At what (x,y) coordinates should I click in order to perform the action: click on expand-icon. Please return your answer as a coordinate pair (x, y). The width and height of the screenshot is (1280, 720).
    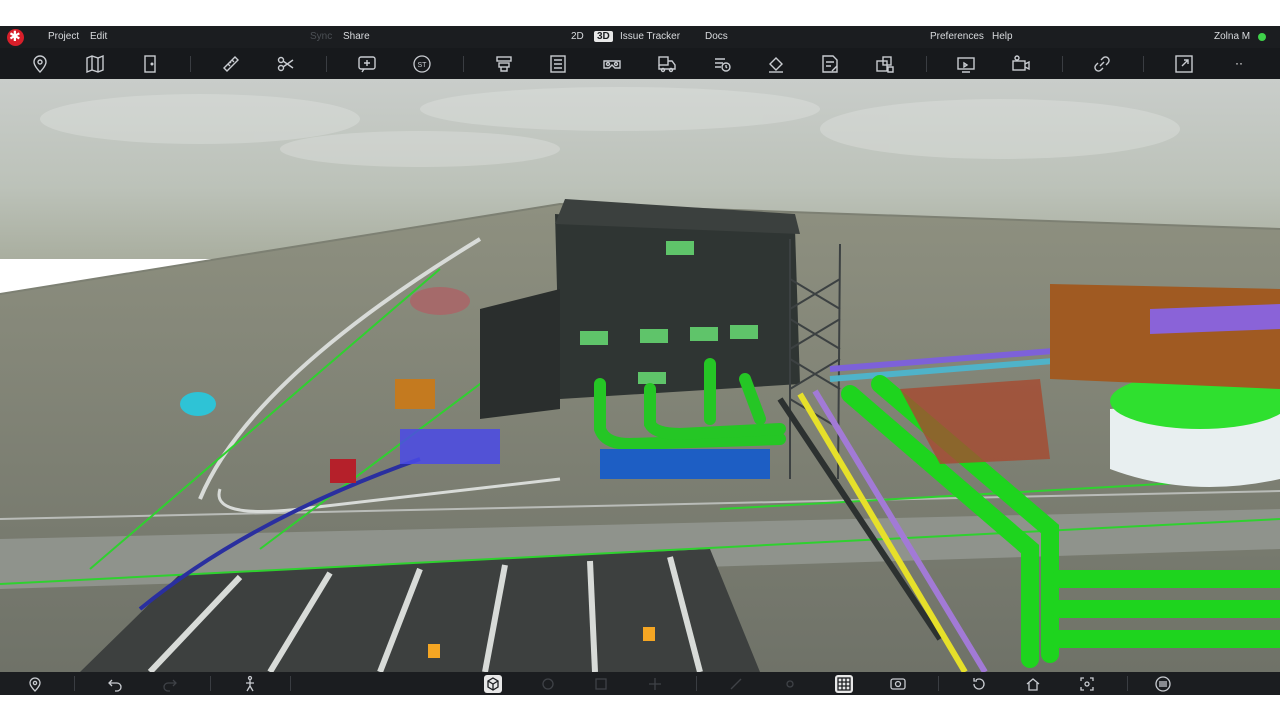
    Looking at the image, I should click on (1184, 64).